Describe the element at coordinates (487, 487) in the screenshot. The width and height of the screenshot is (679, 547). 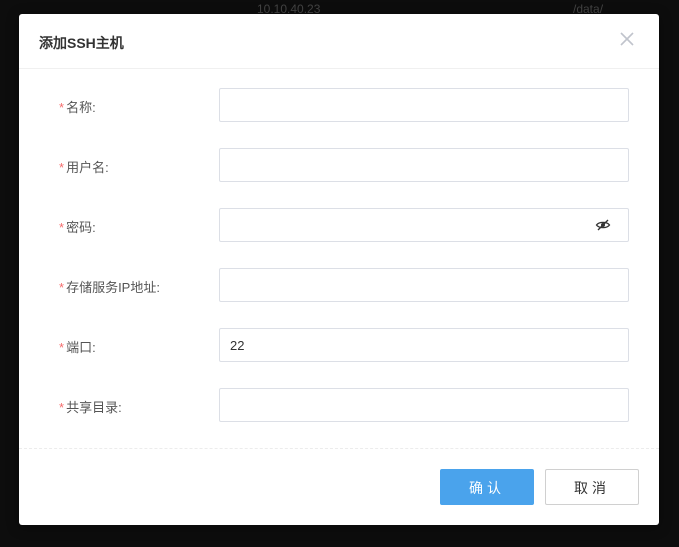
I see `confirm-button: 确认` at that location.